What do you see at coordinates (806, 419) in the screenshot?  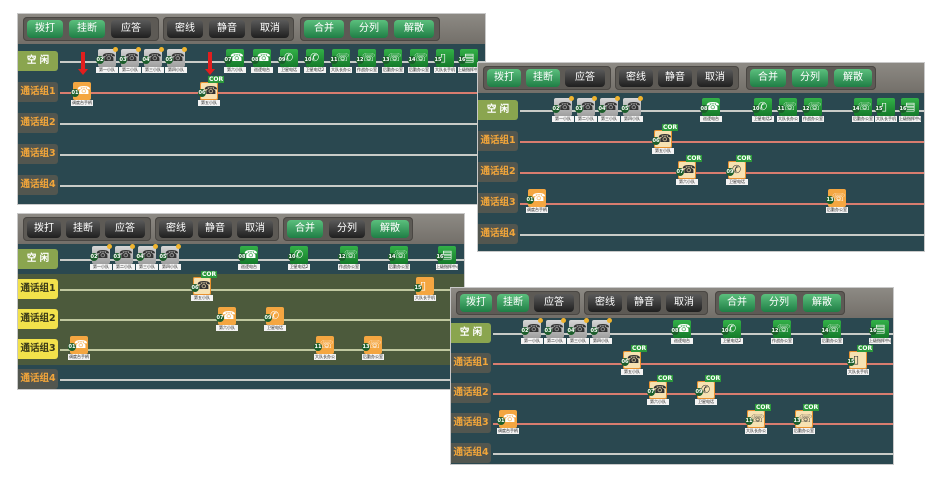 I see `node-13: ☏ 13 COR 后勤办公室` at bounding box center [806, 419].